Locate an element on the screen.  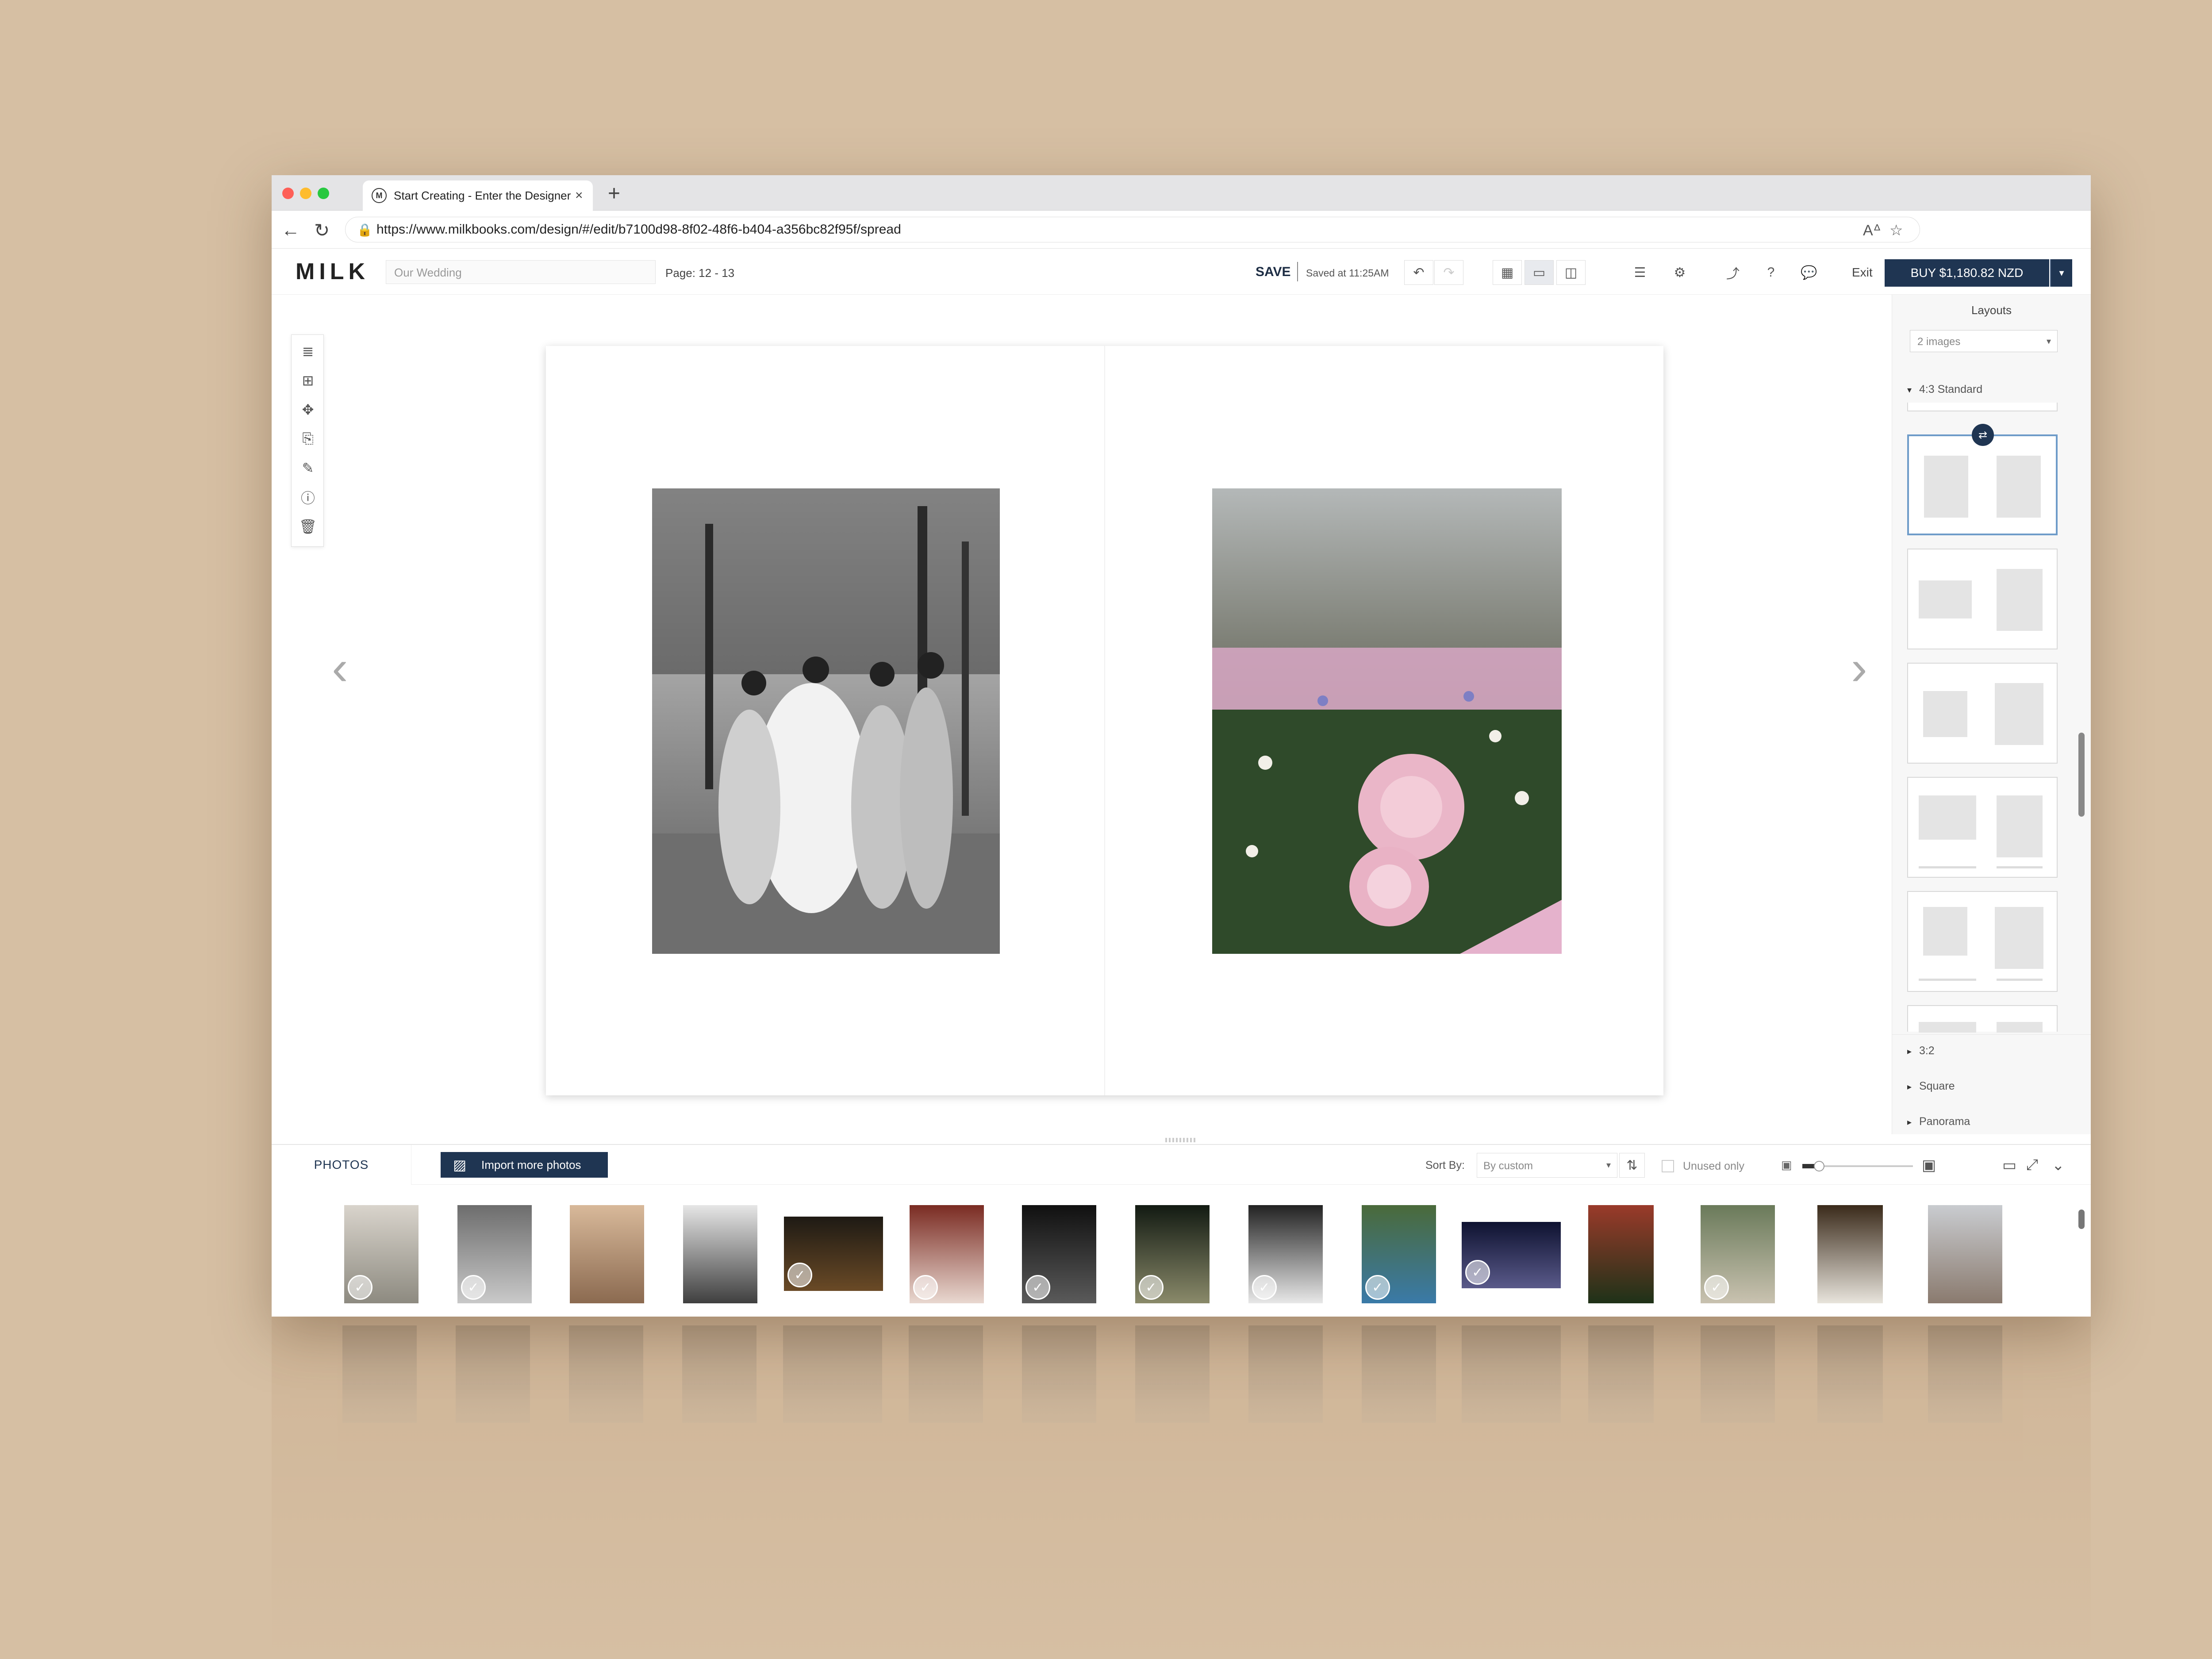
section-label: 3:2 is located at coordinates (1927, 1051).